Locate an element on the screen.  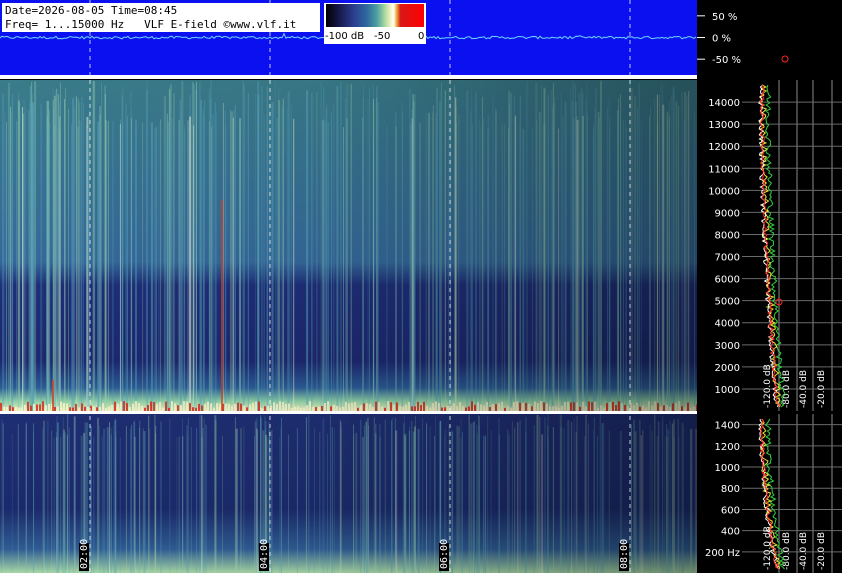
spectrogram-separator is located at coordinates (348, 412).